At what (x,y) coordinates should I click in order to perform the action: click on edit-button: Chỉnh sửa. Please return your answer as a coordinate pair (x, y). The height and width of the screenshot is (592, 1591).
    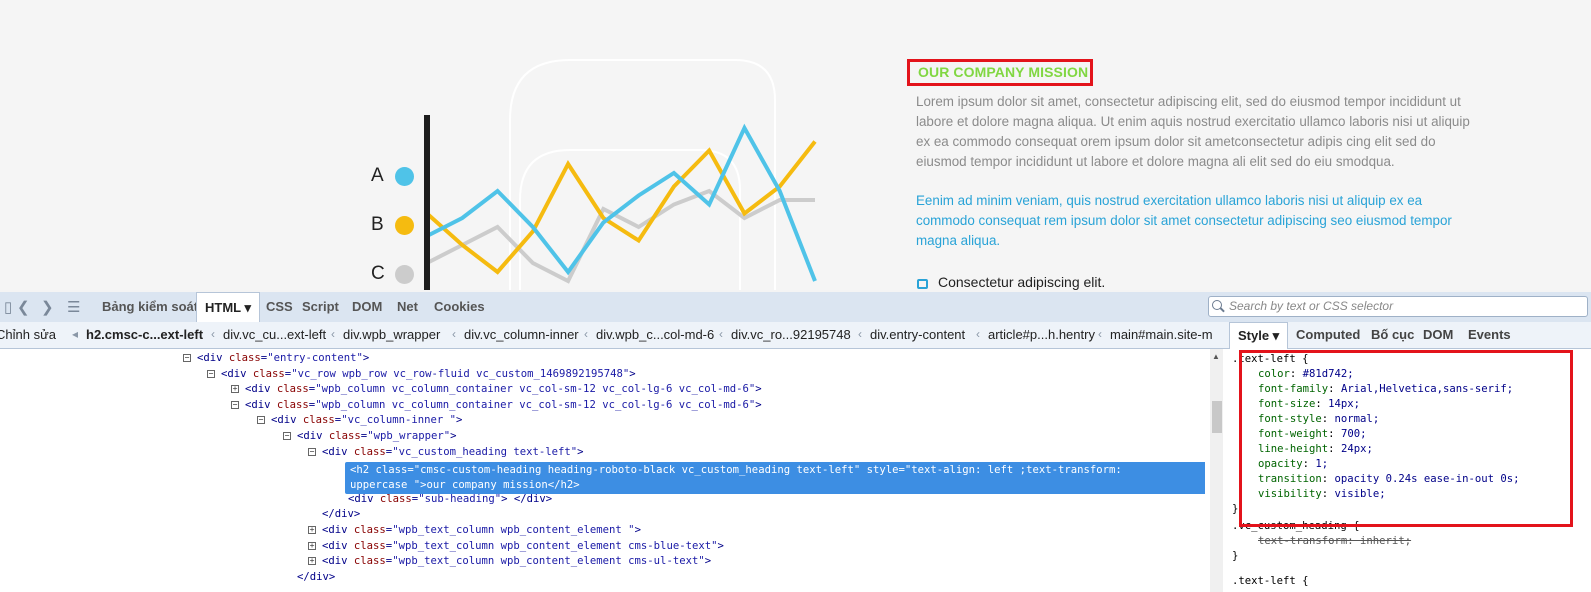
    Looking at the image, I should click on (28, 334).